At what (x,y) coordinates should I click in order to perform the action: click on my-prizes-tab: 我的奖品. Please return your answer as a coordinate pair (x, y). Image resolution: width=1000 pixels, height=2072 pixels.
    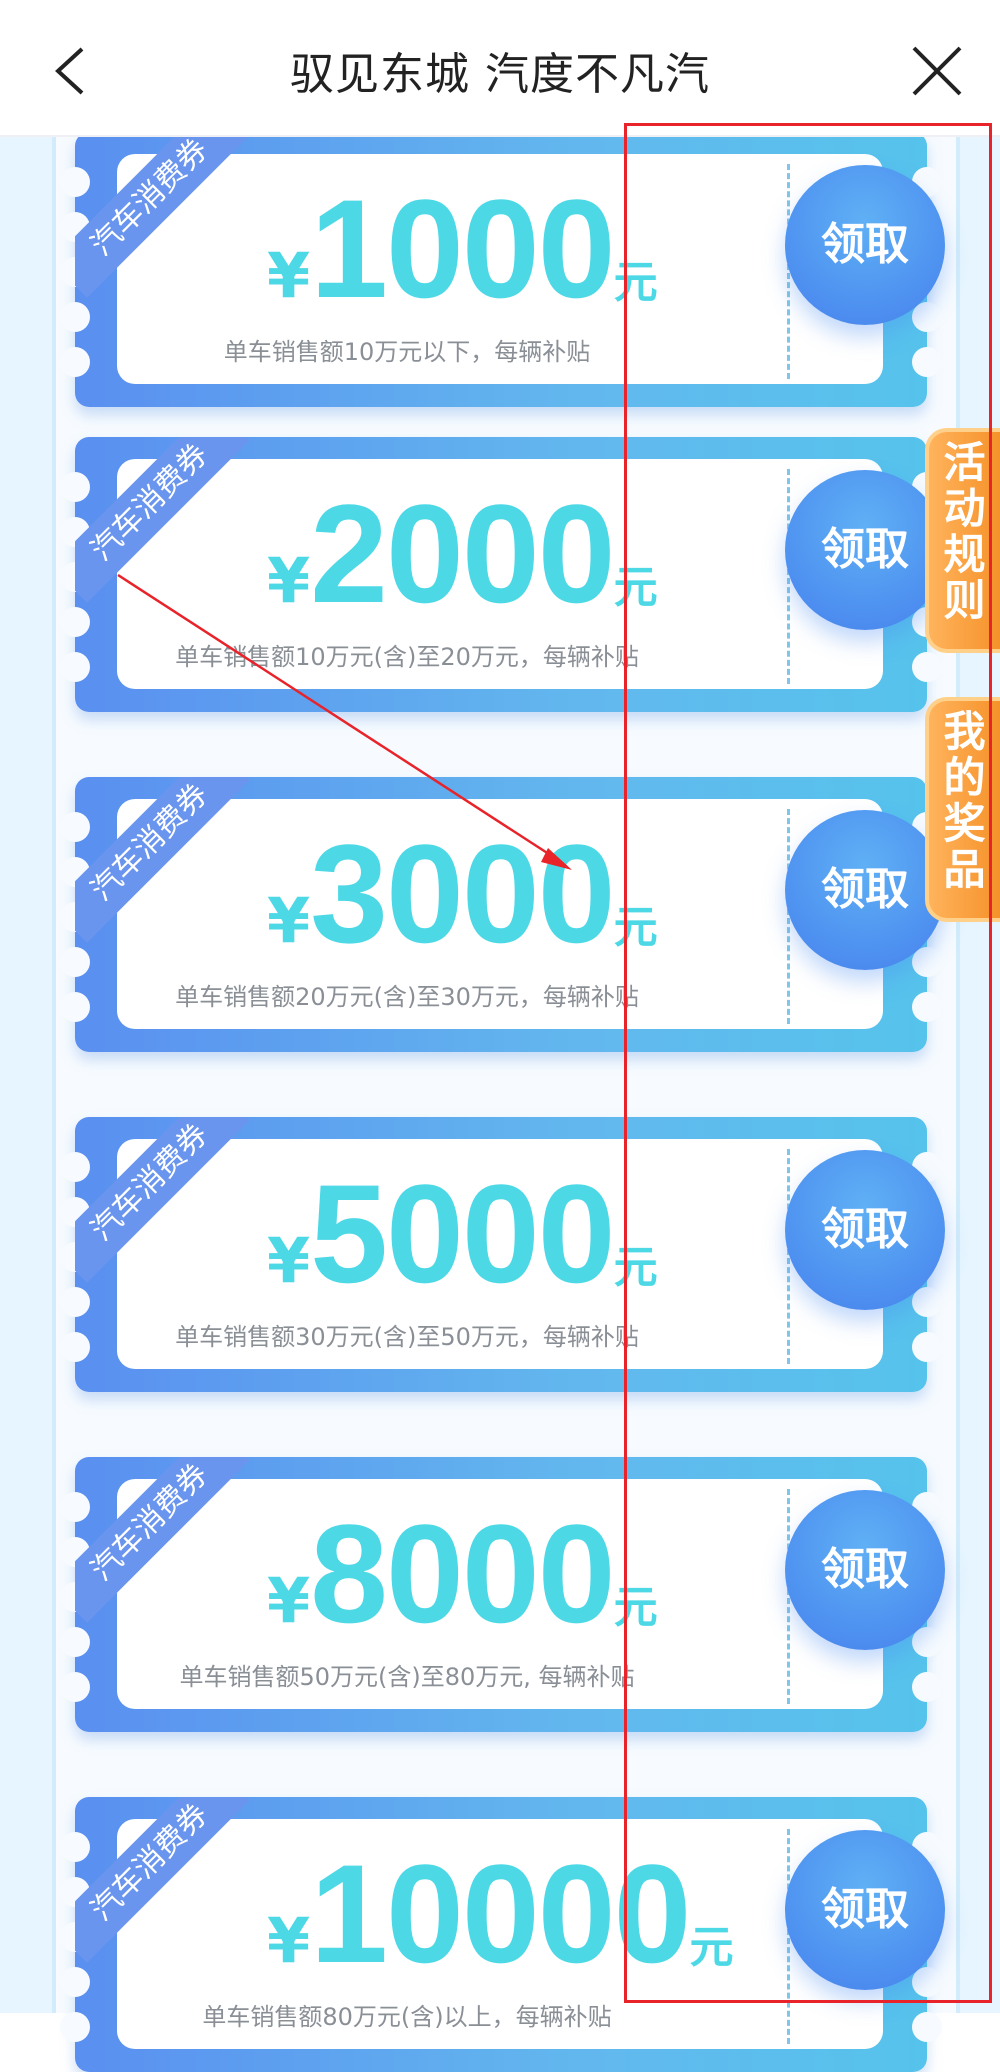
    Looking at the image, I should click on (962, 809).